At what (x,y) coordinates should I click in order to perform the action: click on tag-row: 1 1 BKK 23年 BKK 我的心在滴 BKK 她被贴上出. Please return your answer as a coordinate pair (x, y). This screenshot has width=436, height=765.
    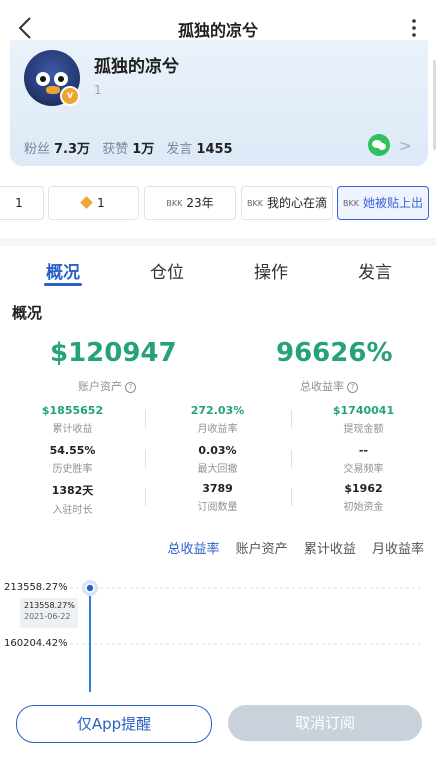
    Looking at the image, I should click on (218, 203).